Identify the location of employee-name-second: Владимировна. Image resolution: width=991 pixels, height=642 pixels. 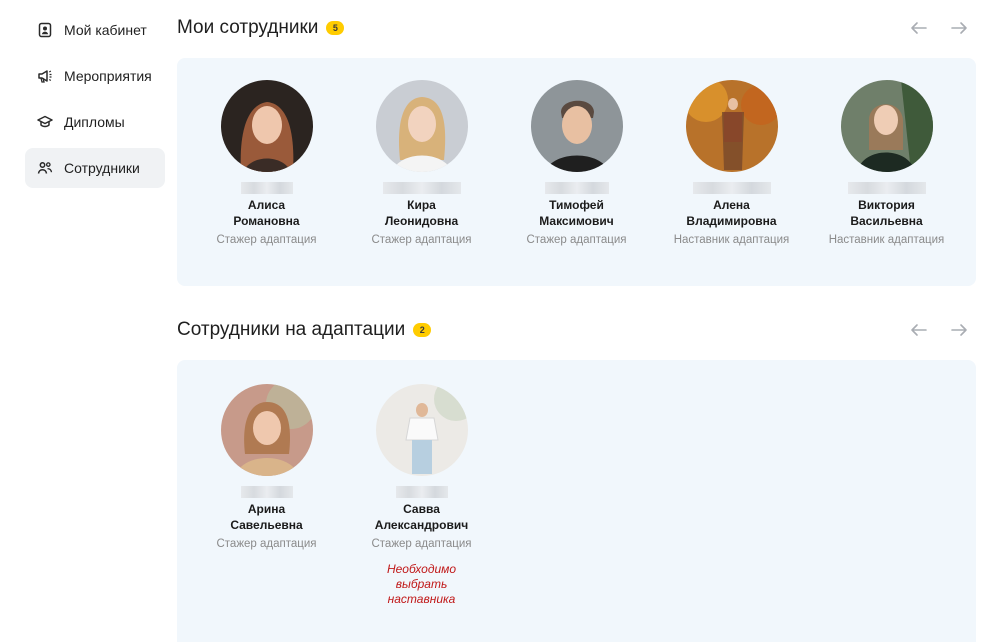
(731, 221).